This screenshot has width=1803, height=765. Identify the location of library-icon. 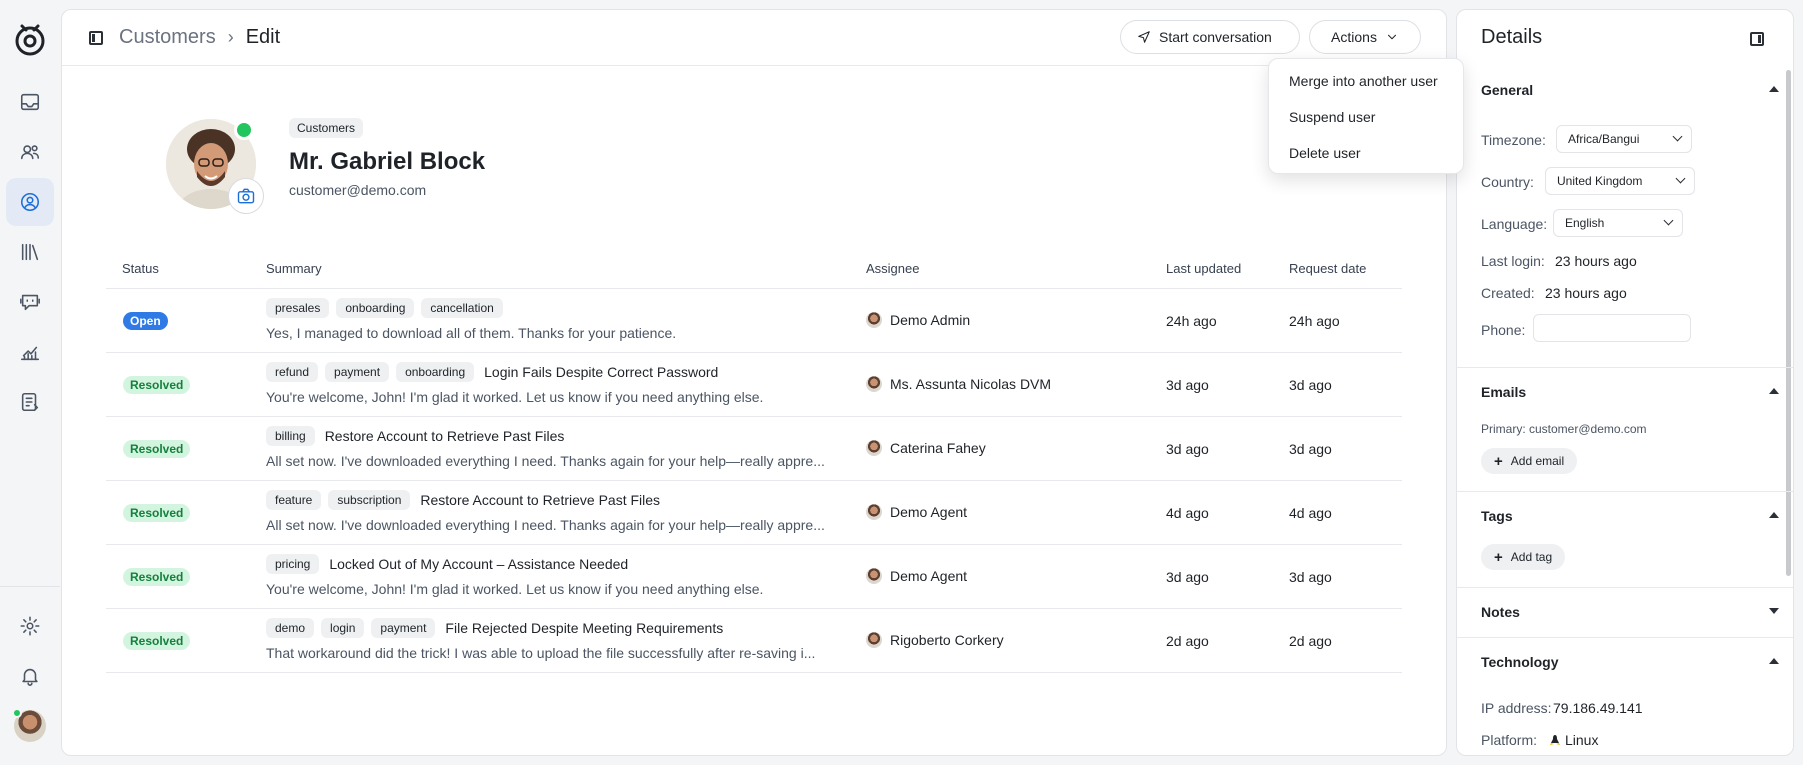
(30, 252).